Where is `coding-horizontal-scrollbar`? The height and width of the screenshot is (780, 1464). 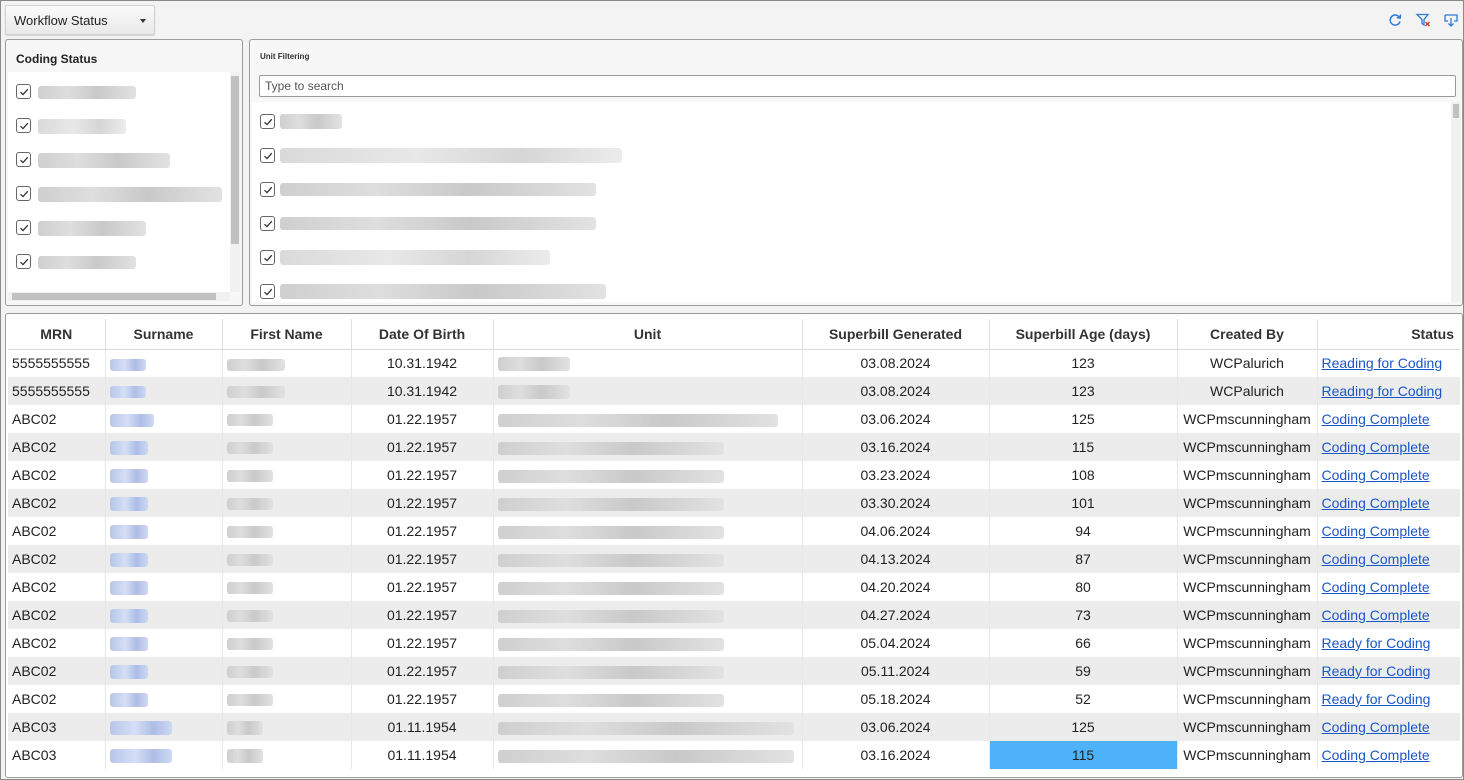
coding-horizontal-scrollbar is located at coordinates (119, 296).